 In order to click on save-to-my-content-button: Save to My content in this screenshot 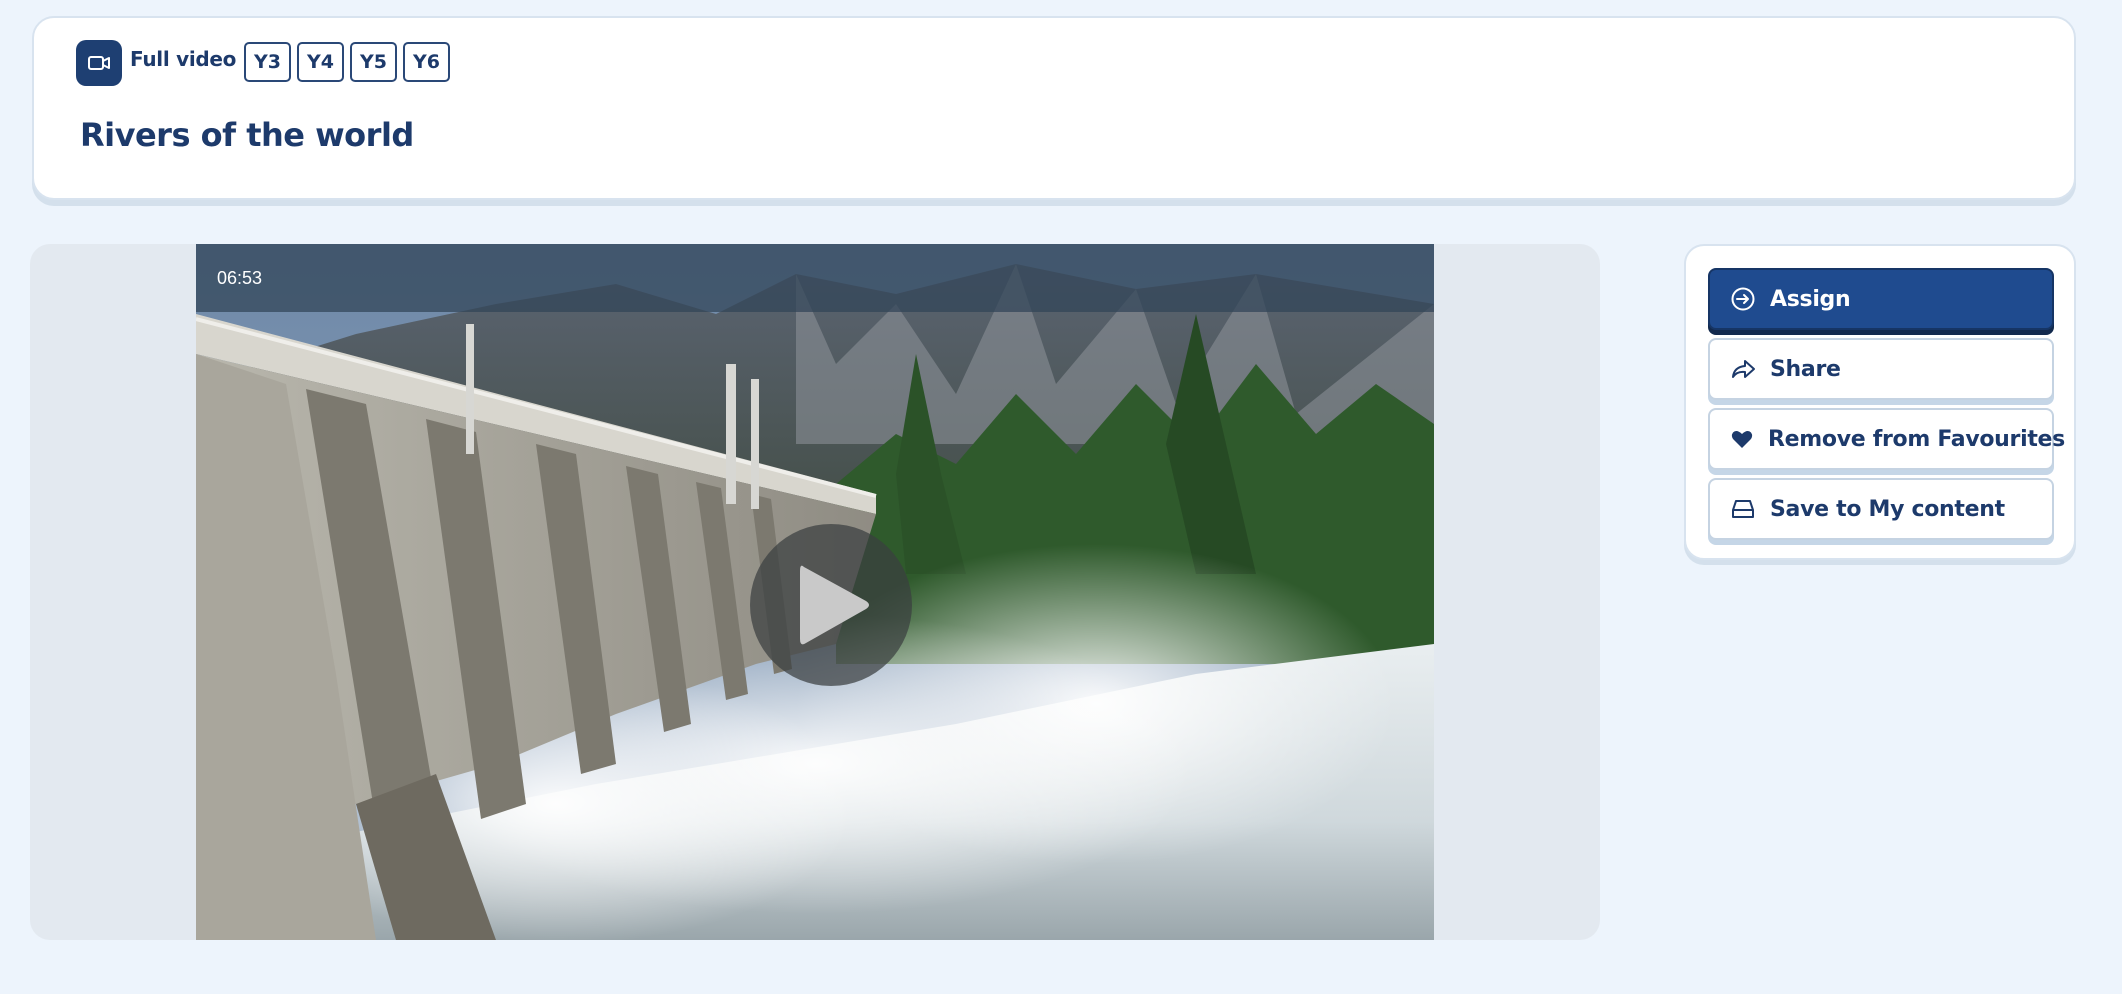, I will do `click(1881, 509)`.